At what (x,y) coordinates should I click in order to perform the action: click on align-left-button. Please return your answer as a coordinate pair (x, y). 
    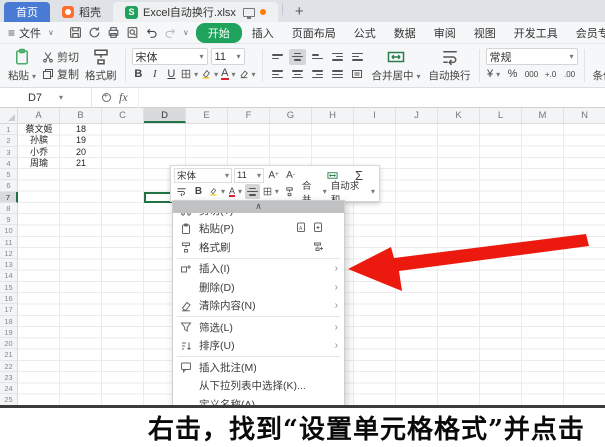
    Looking at the image, I should click on (277, 74).